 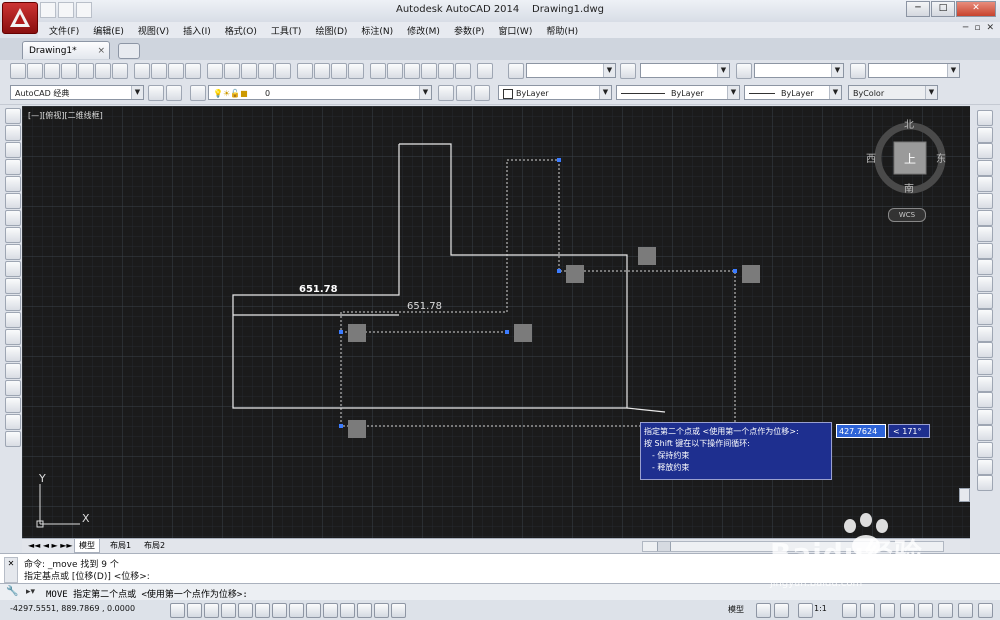 What do you see at coordinates (893, 92) in the screenshot?
I see `plotstyle-select: ByColor ▼` at bounding box center [893, 92].